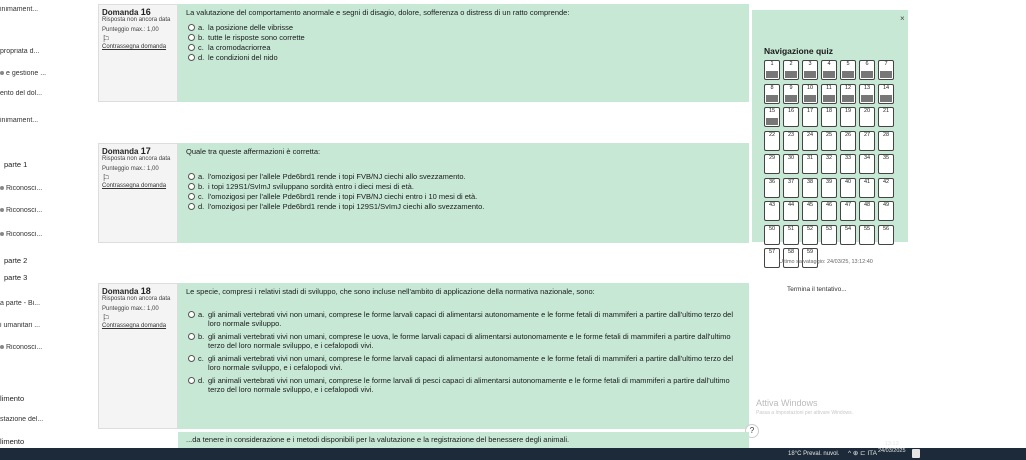 Image resolution: width=1026 pixels, height=460 pixels. What do you see at coordinates (810, 140) in the screenshot?
I see `quiz-nav-button: 24` at bounding box center [810, 140].